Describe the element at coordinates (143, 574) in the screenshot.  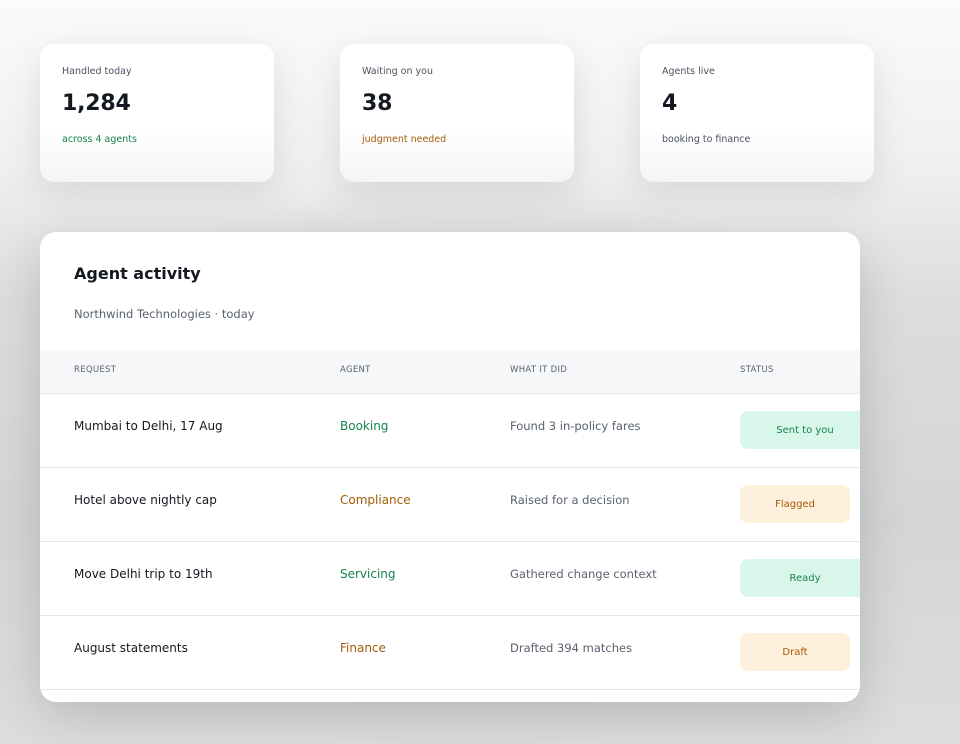
I see `request-cell: Move Delhi trip to 19th` at that location.